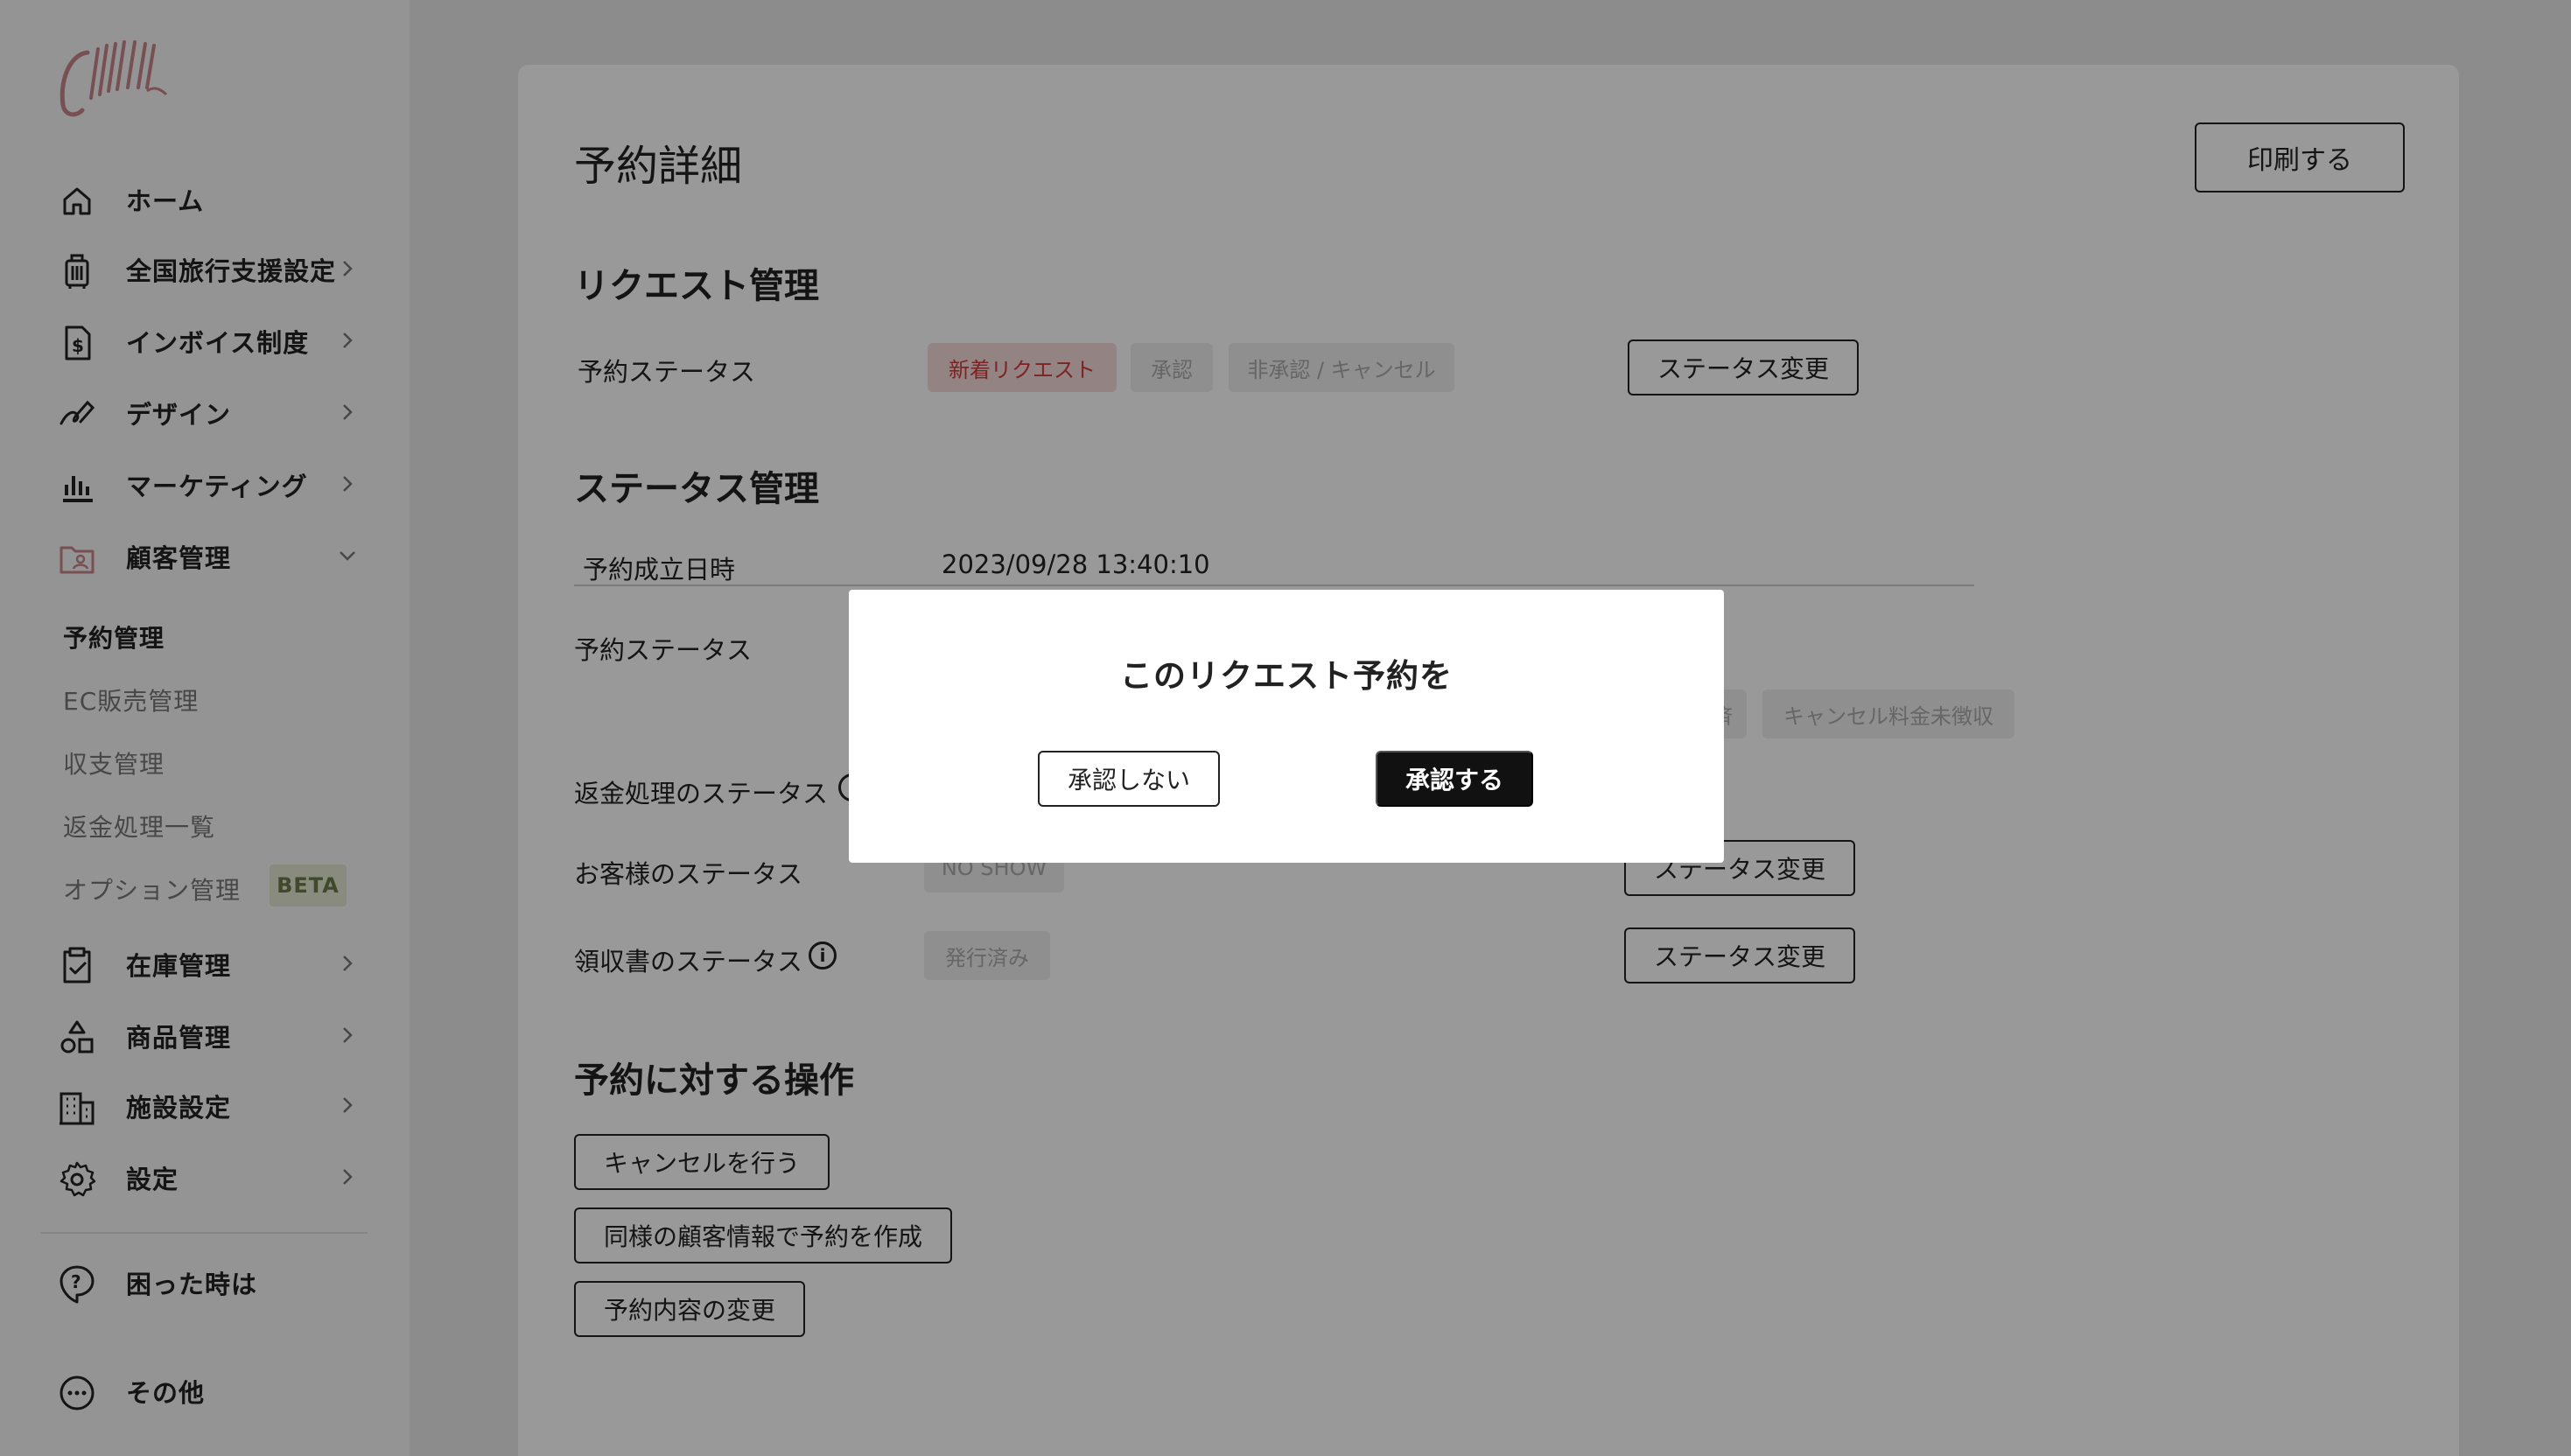 The width and height of the screenshot is (2571, 1456). Describe the element at coordinates (1129, 779) in the screenshot. I see `reject-button: 承認しない` at that location.